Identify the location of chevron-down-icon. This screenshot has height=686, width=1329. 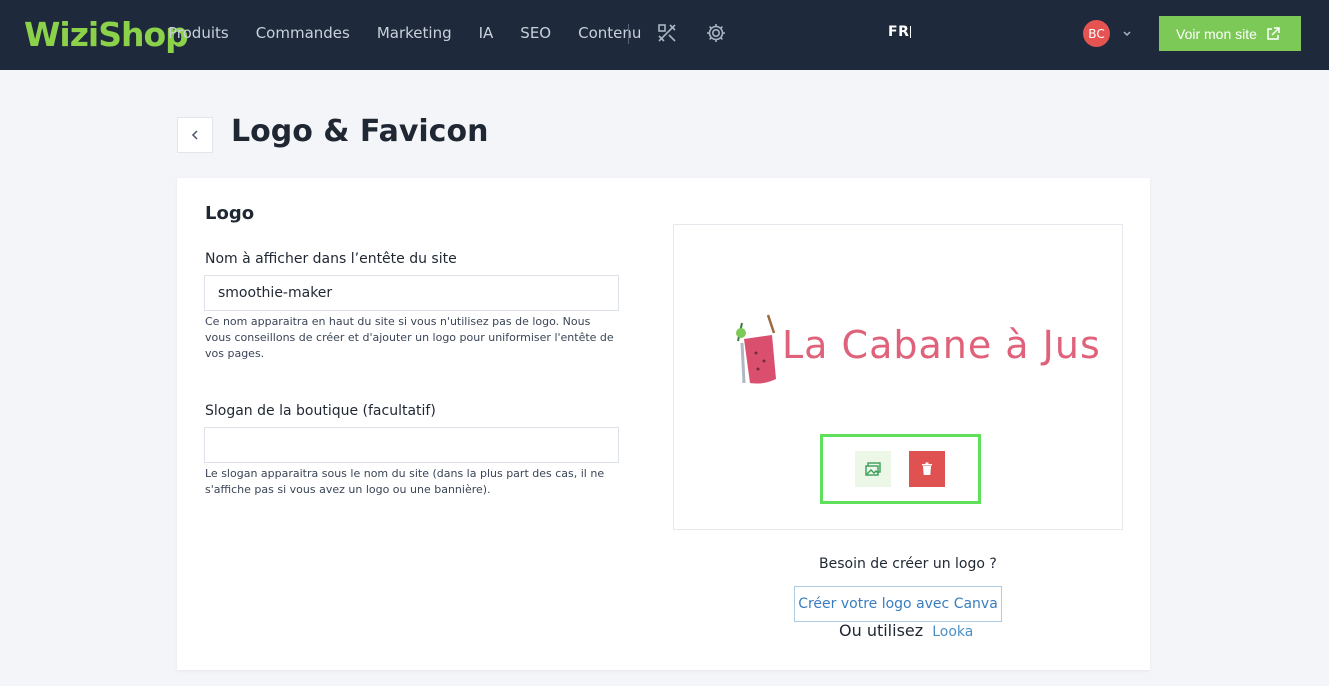
(1127, 33).